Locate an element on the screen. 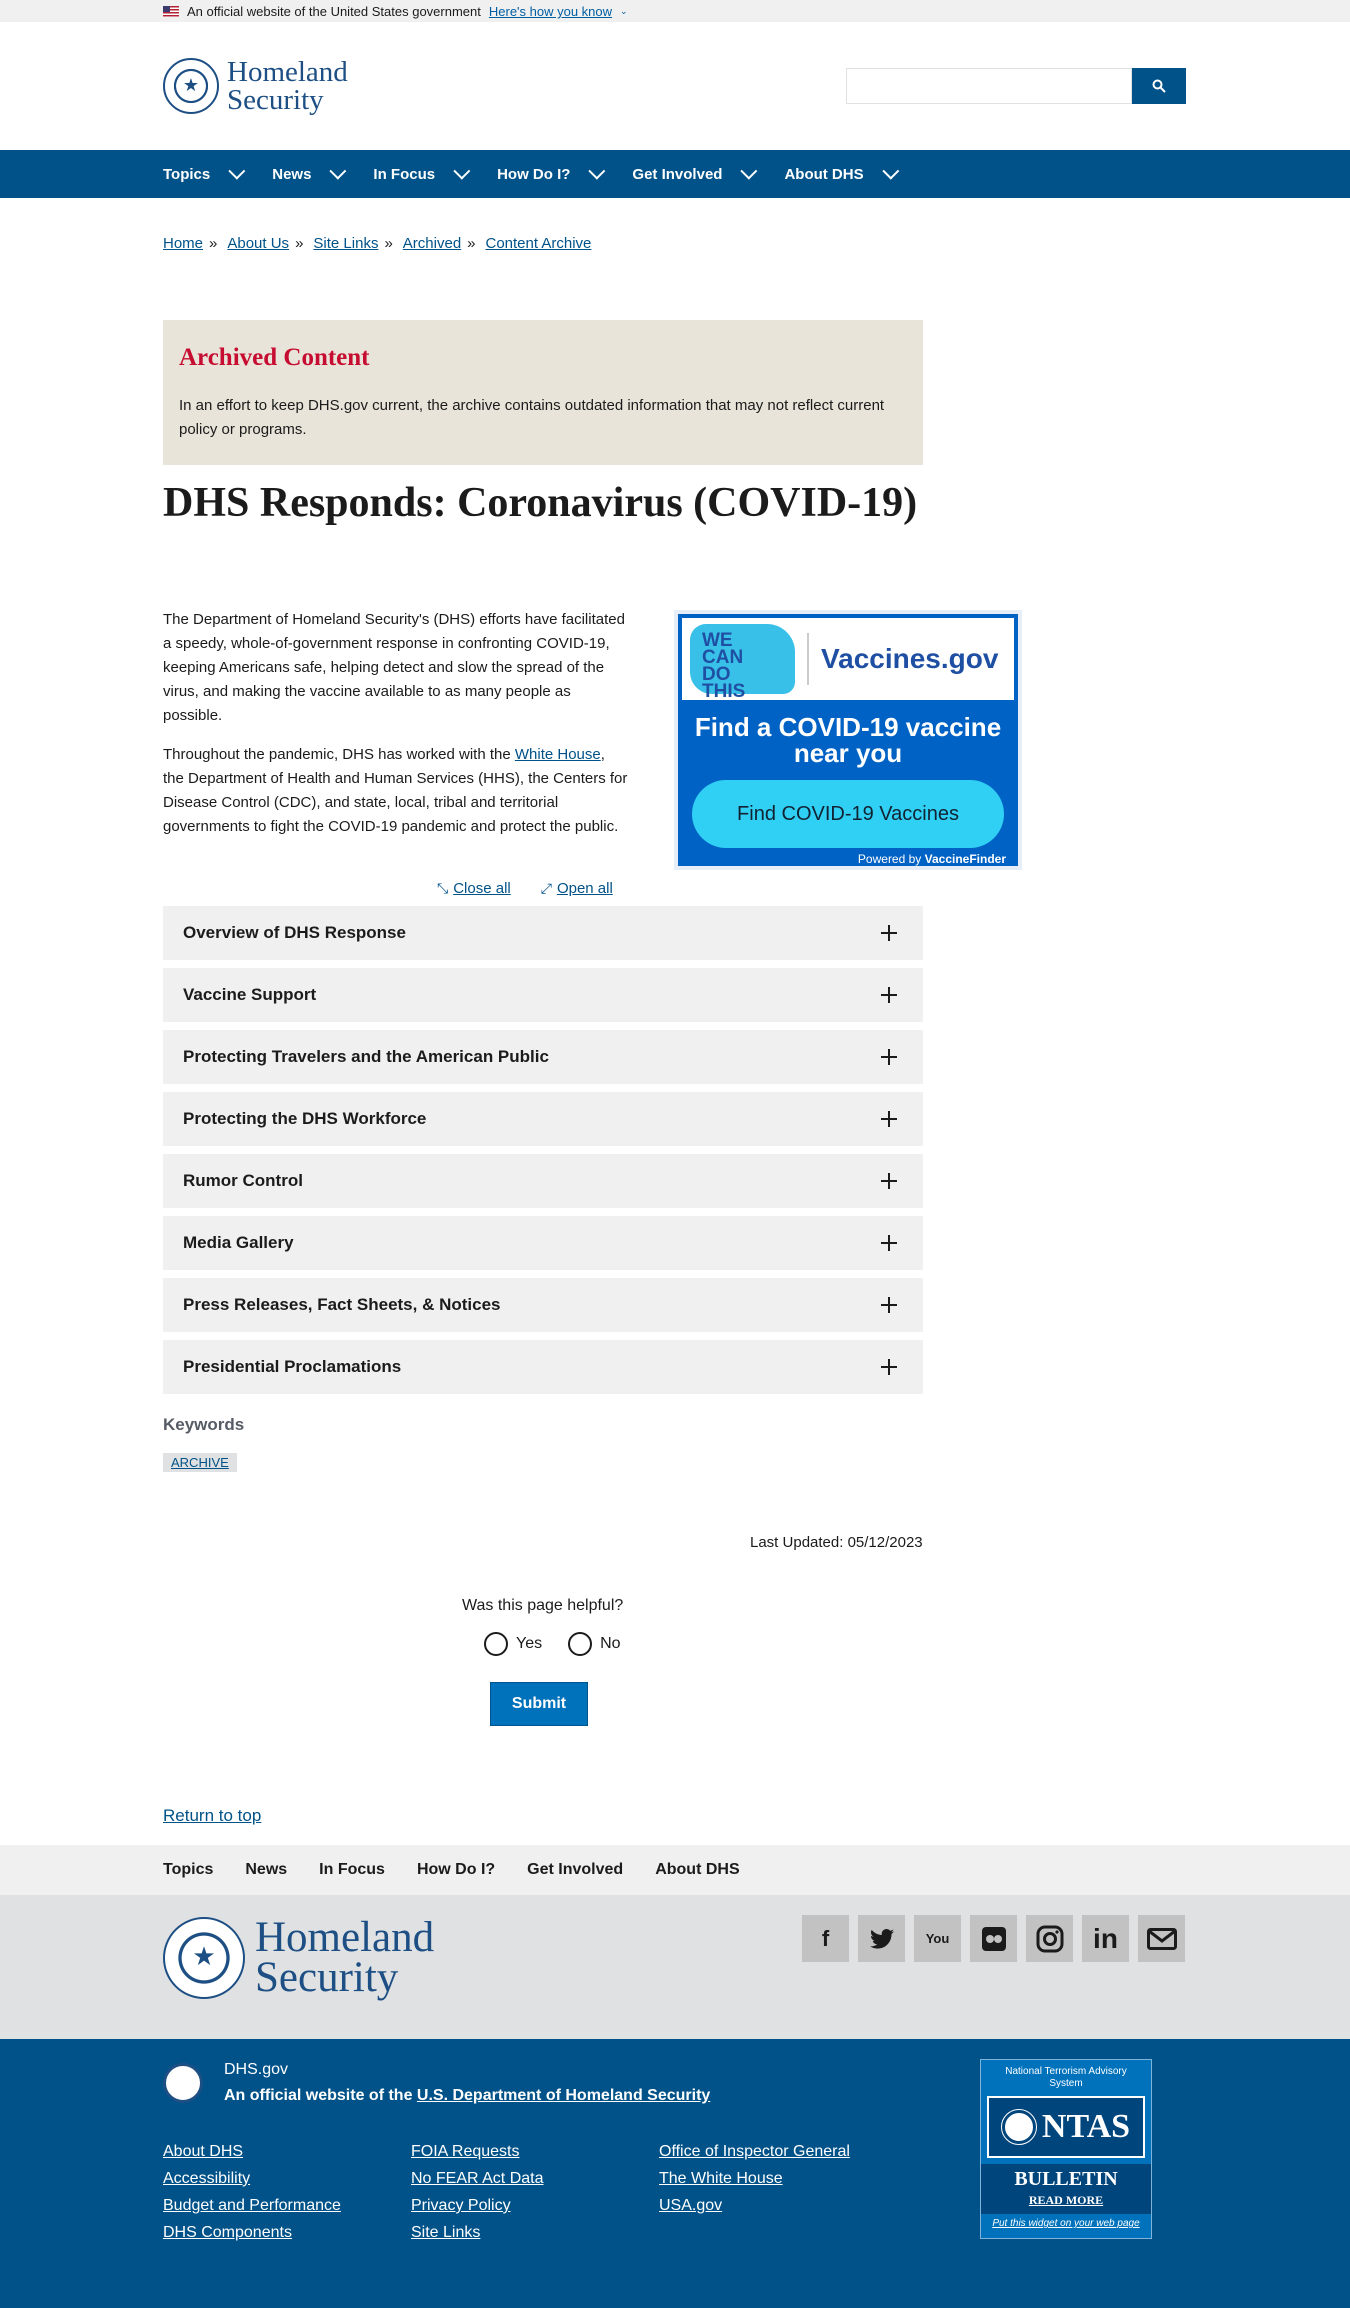 This screenshot has height=2308, width=1350. footer-link-no-fear: No FEAR Act Data is located at coordinates (535, 2179).